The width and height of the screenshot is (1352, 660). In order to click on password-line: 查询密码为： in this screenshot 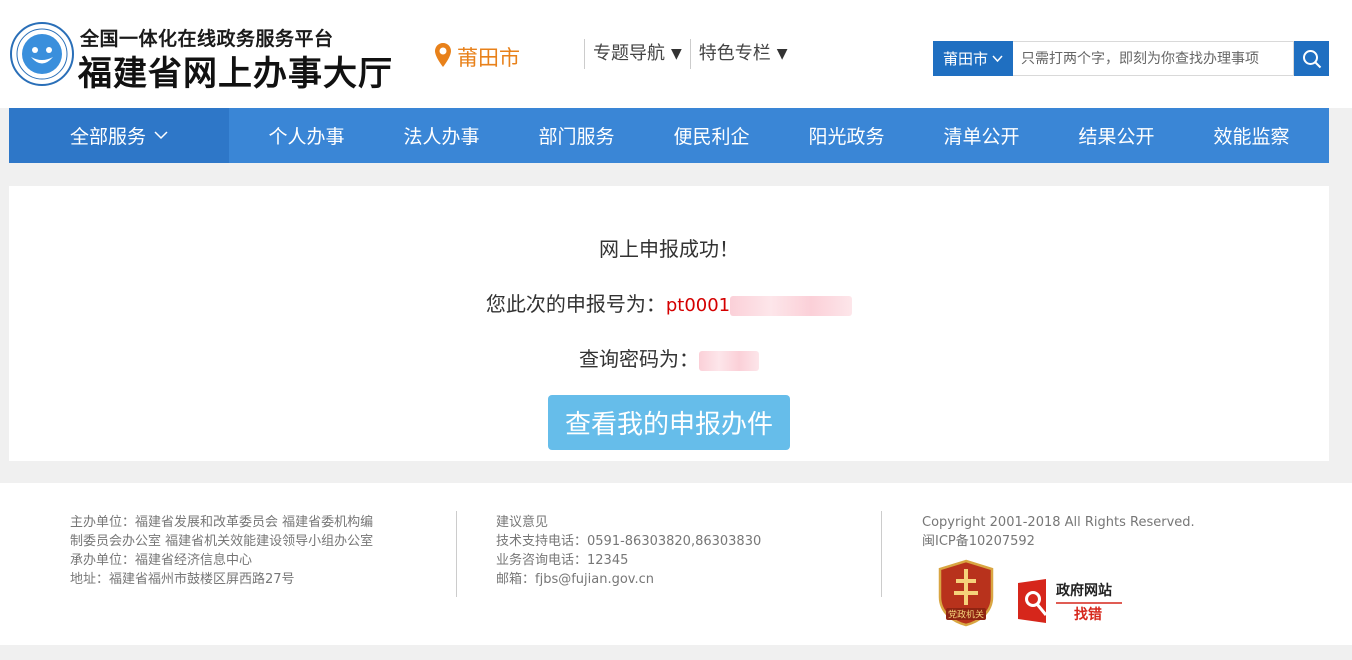, I will do `click(669, 357)`.